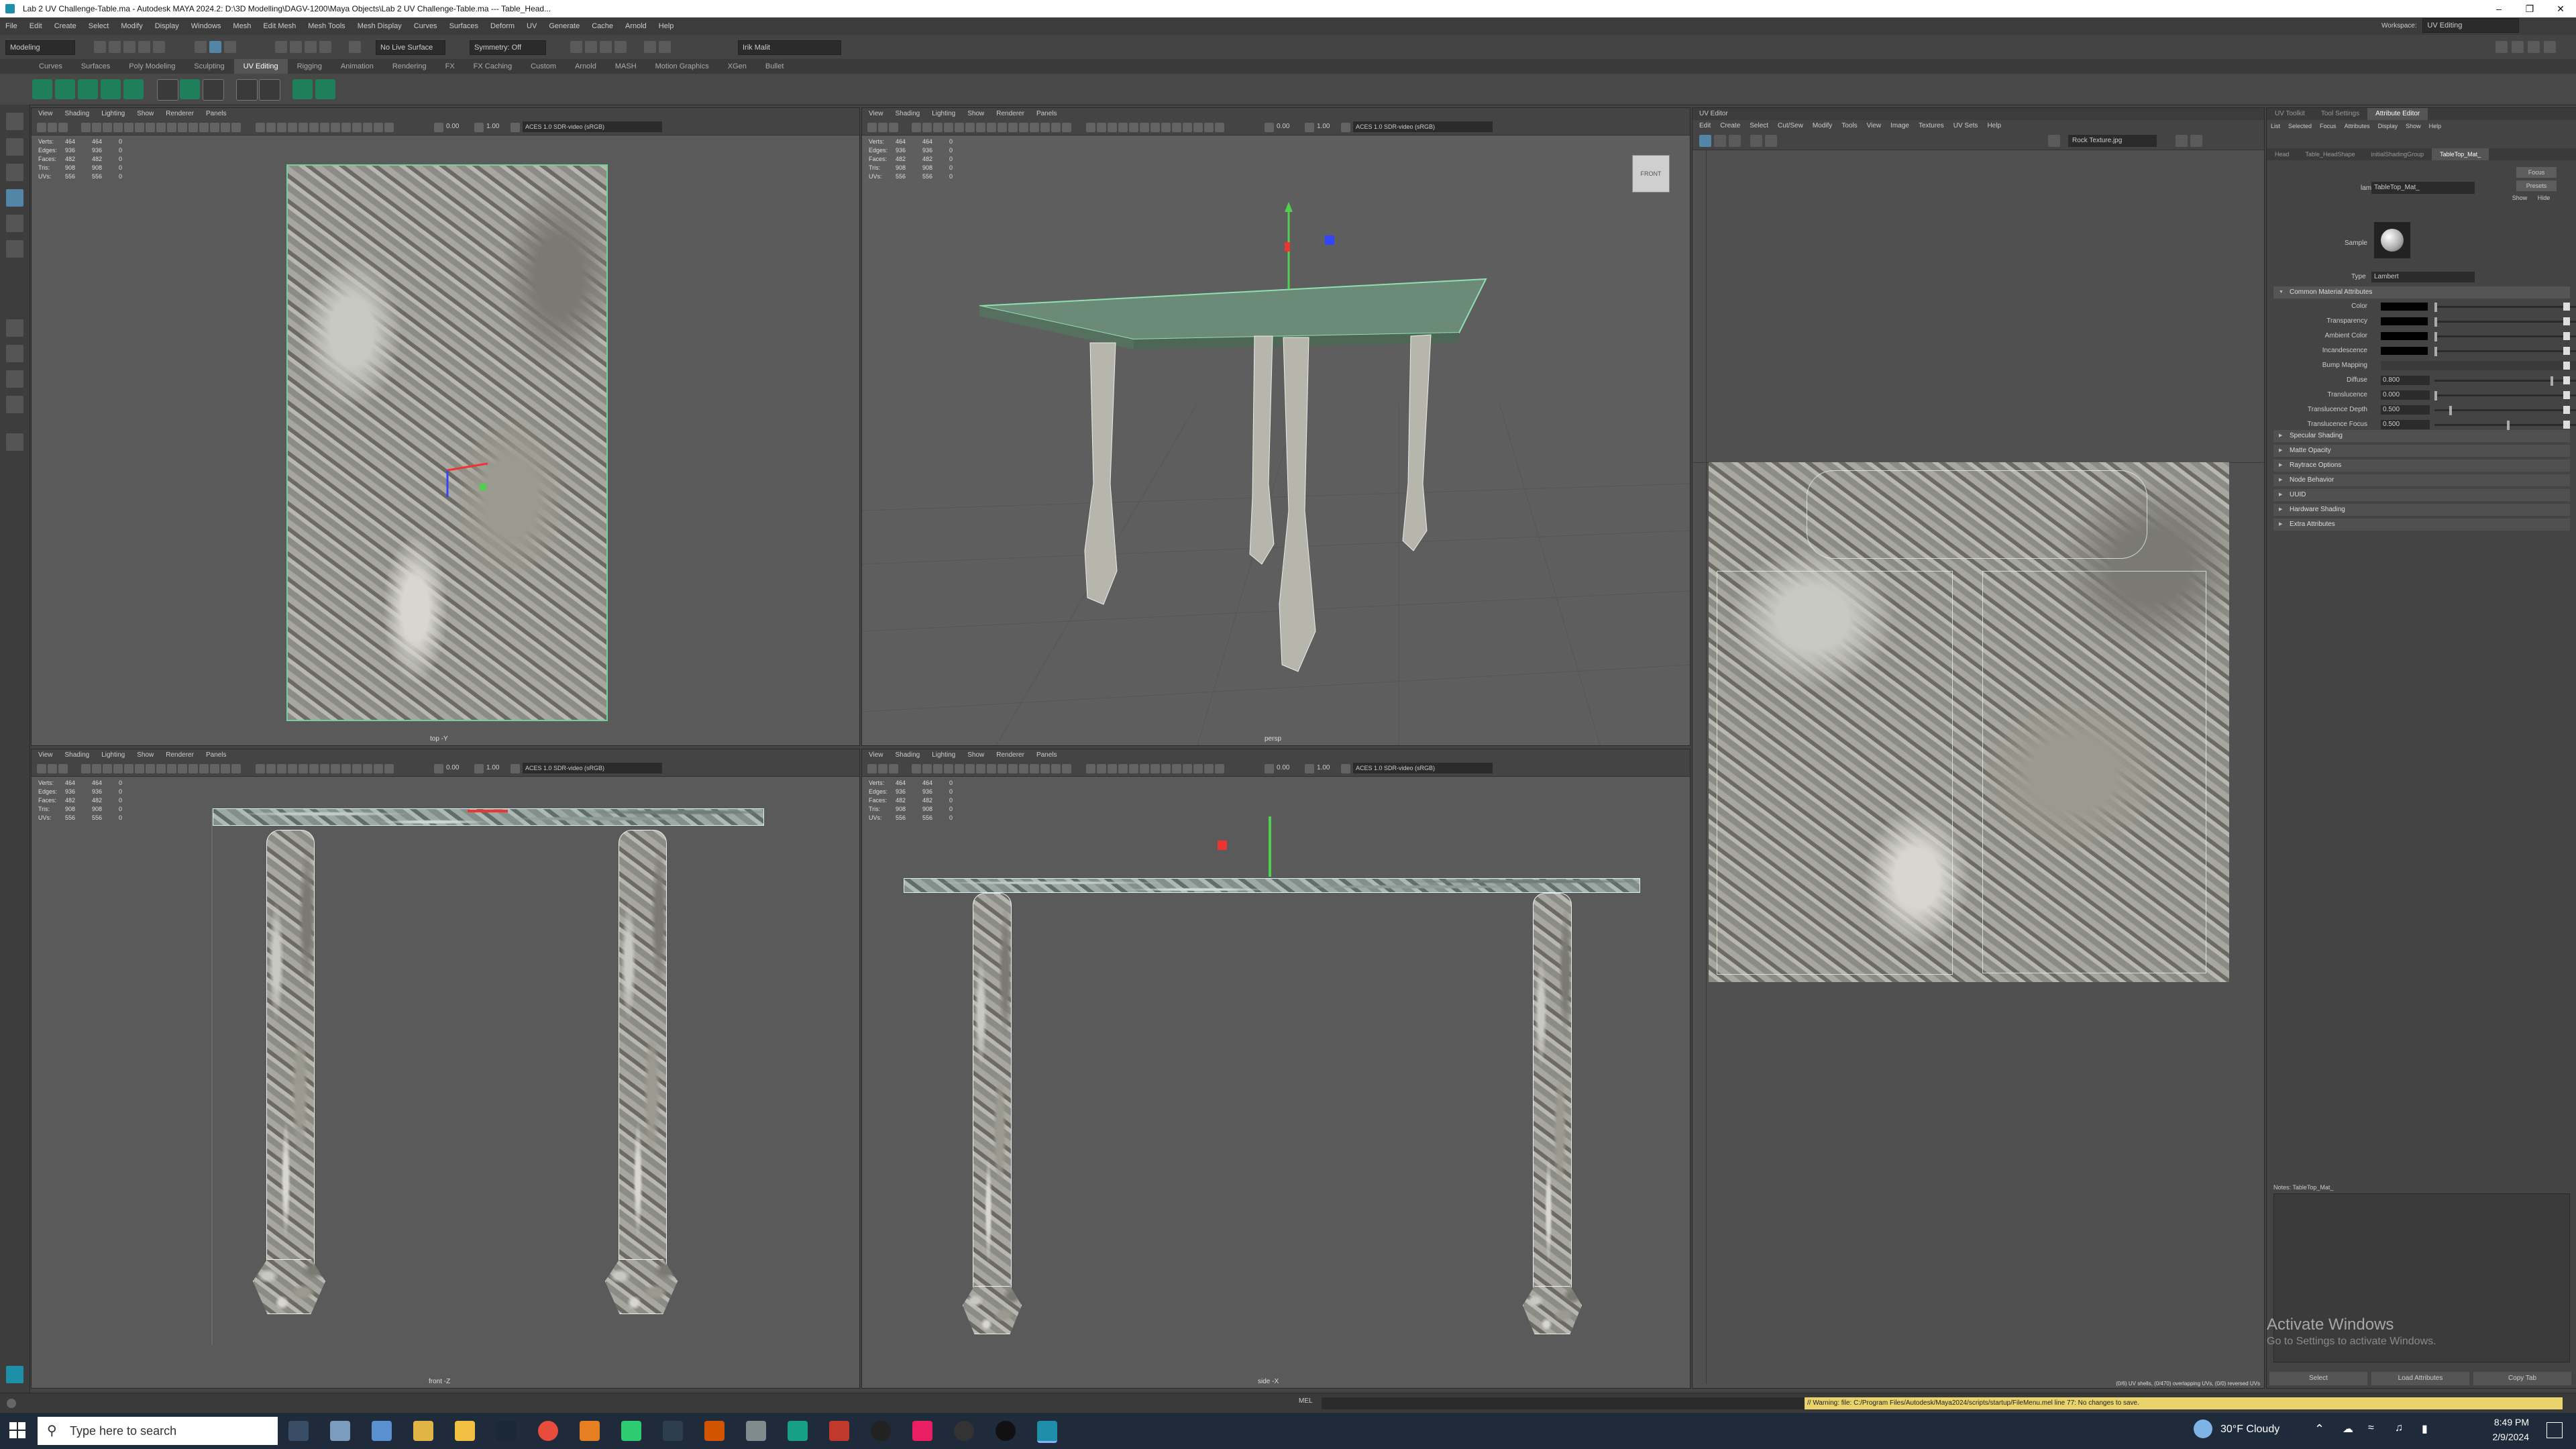 This screenshot has width=2576, height=1449. I want to click on unfold-icon, so click(213, 90).